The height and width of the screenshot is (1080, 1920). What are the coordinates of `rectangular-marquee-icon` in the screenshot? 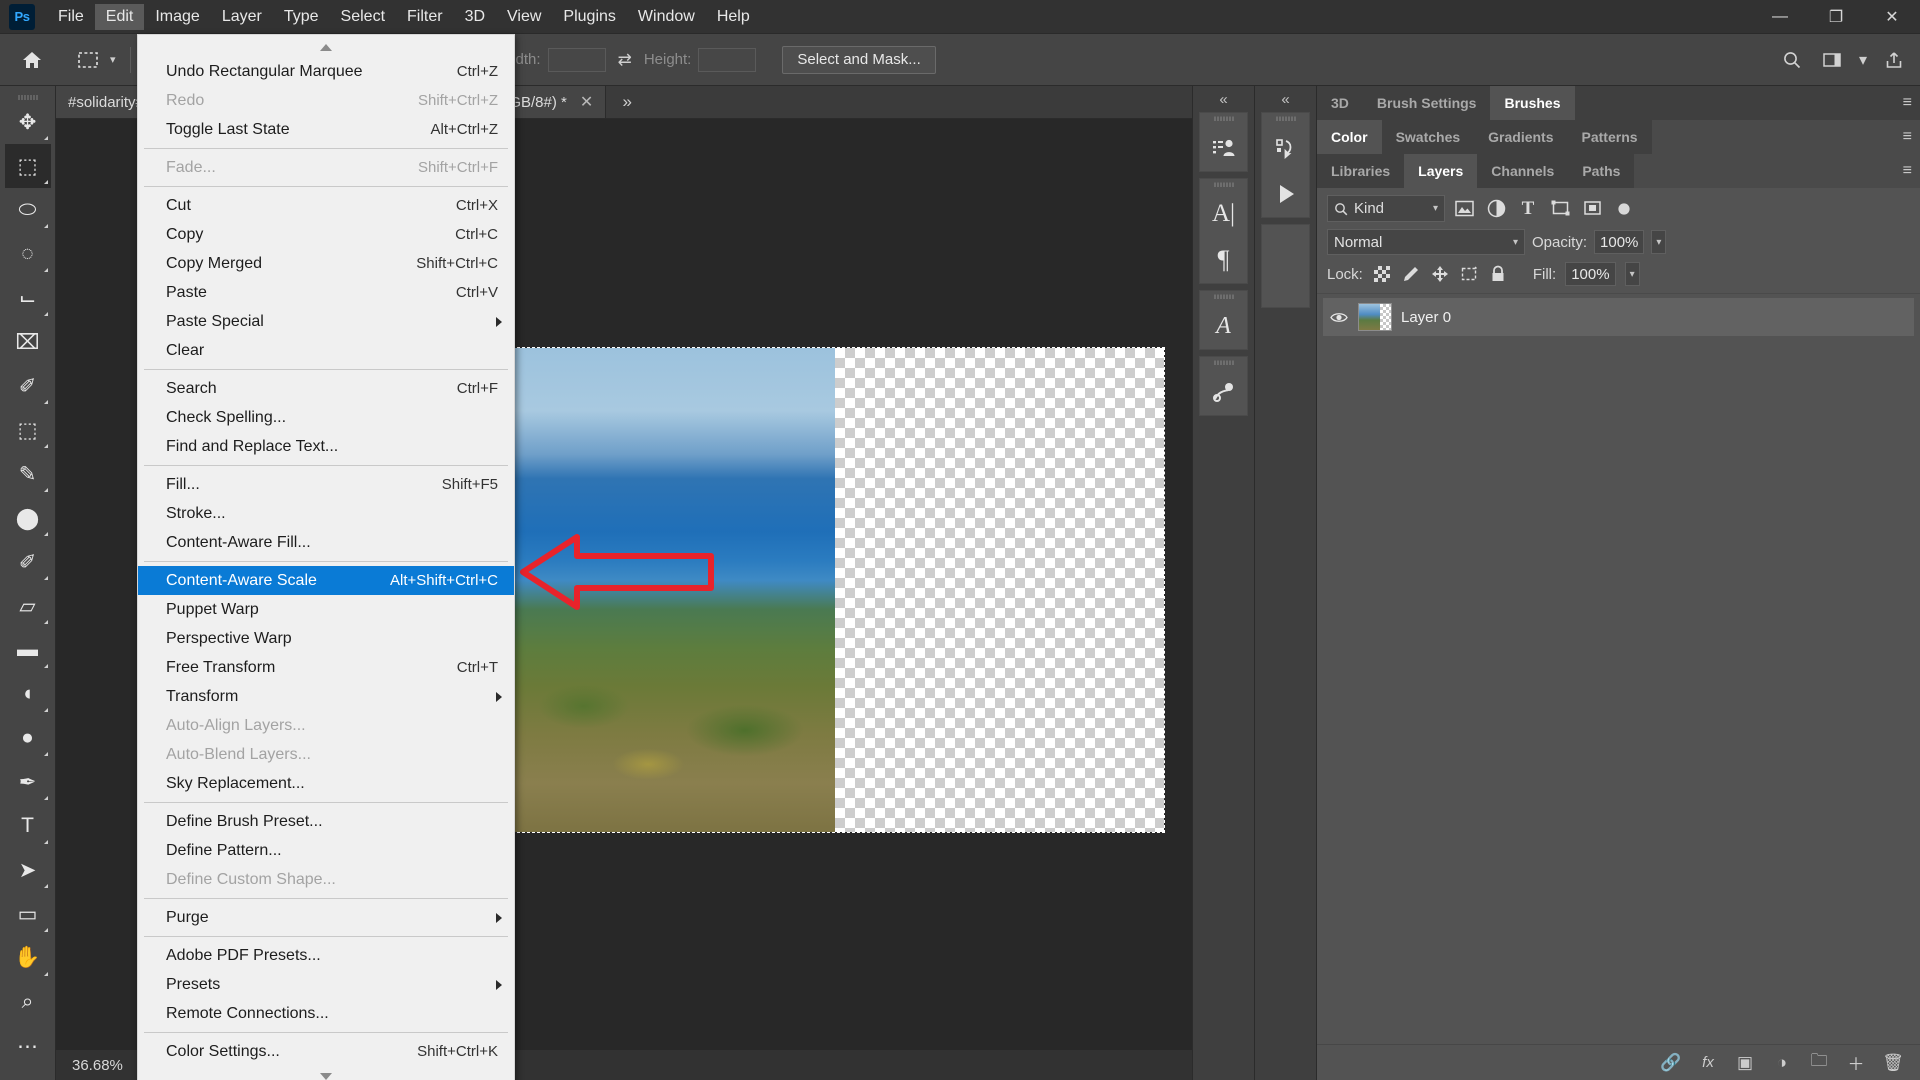 It's located at (88, 60).